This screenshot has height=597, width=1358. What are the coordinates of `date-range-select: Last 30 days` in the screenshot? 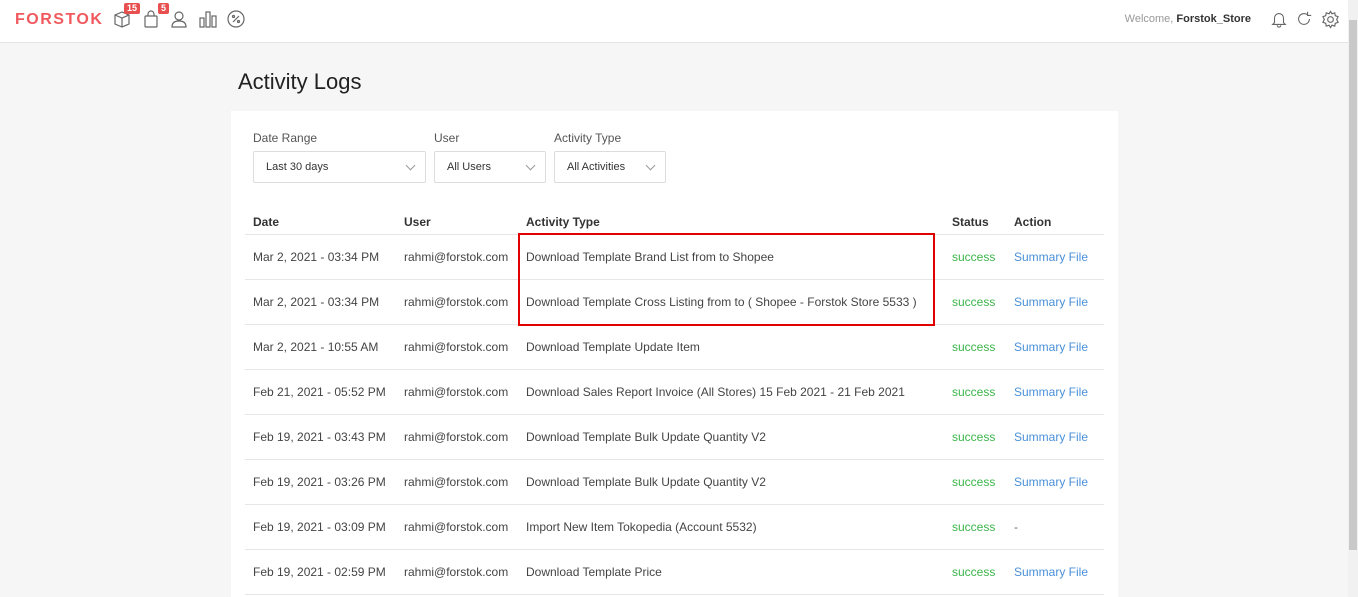 It's located at (339, 167).